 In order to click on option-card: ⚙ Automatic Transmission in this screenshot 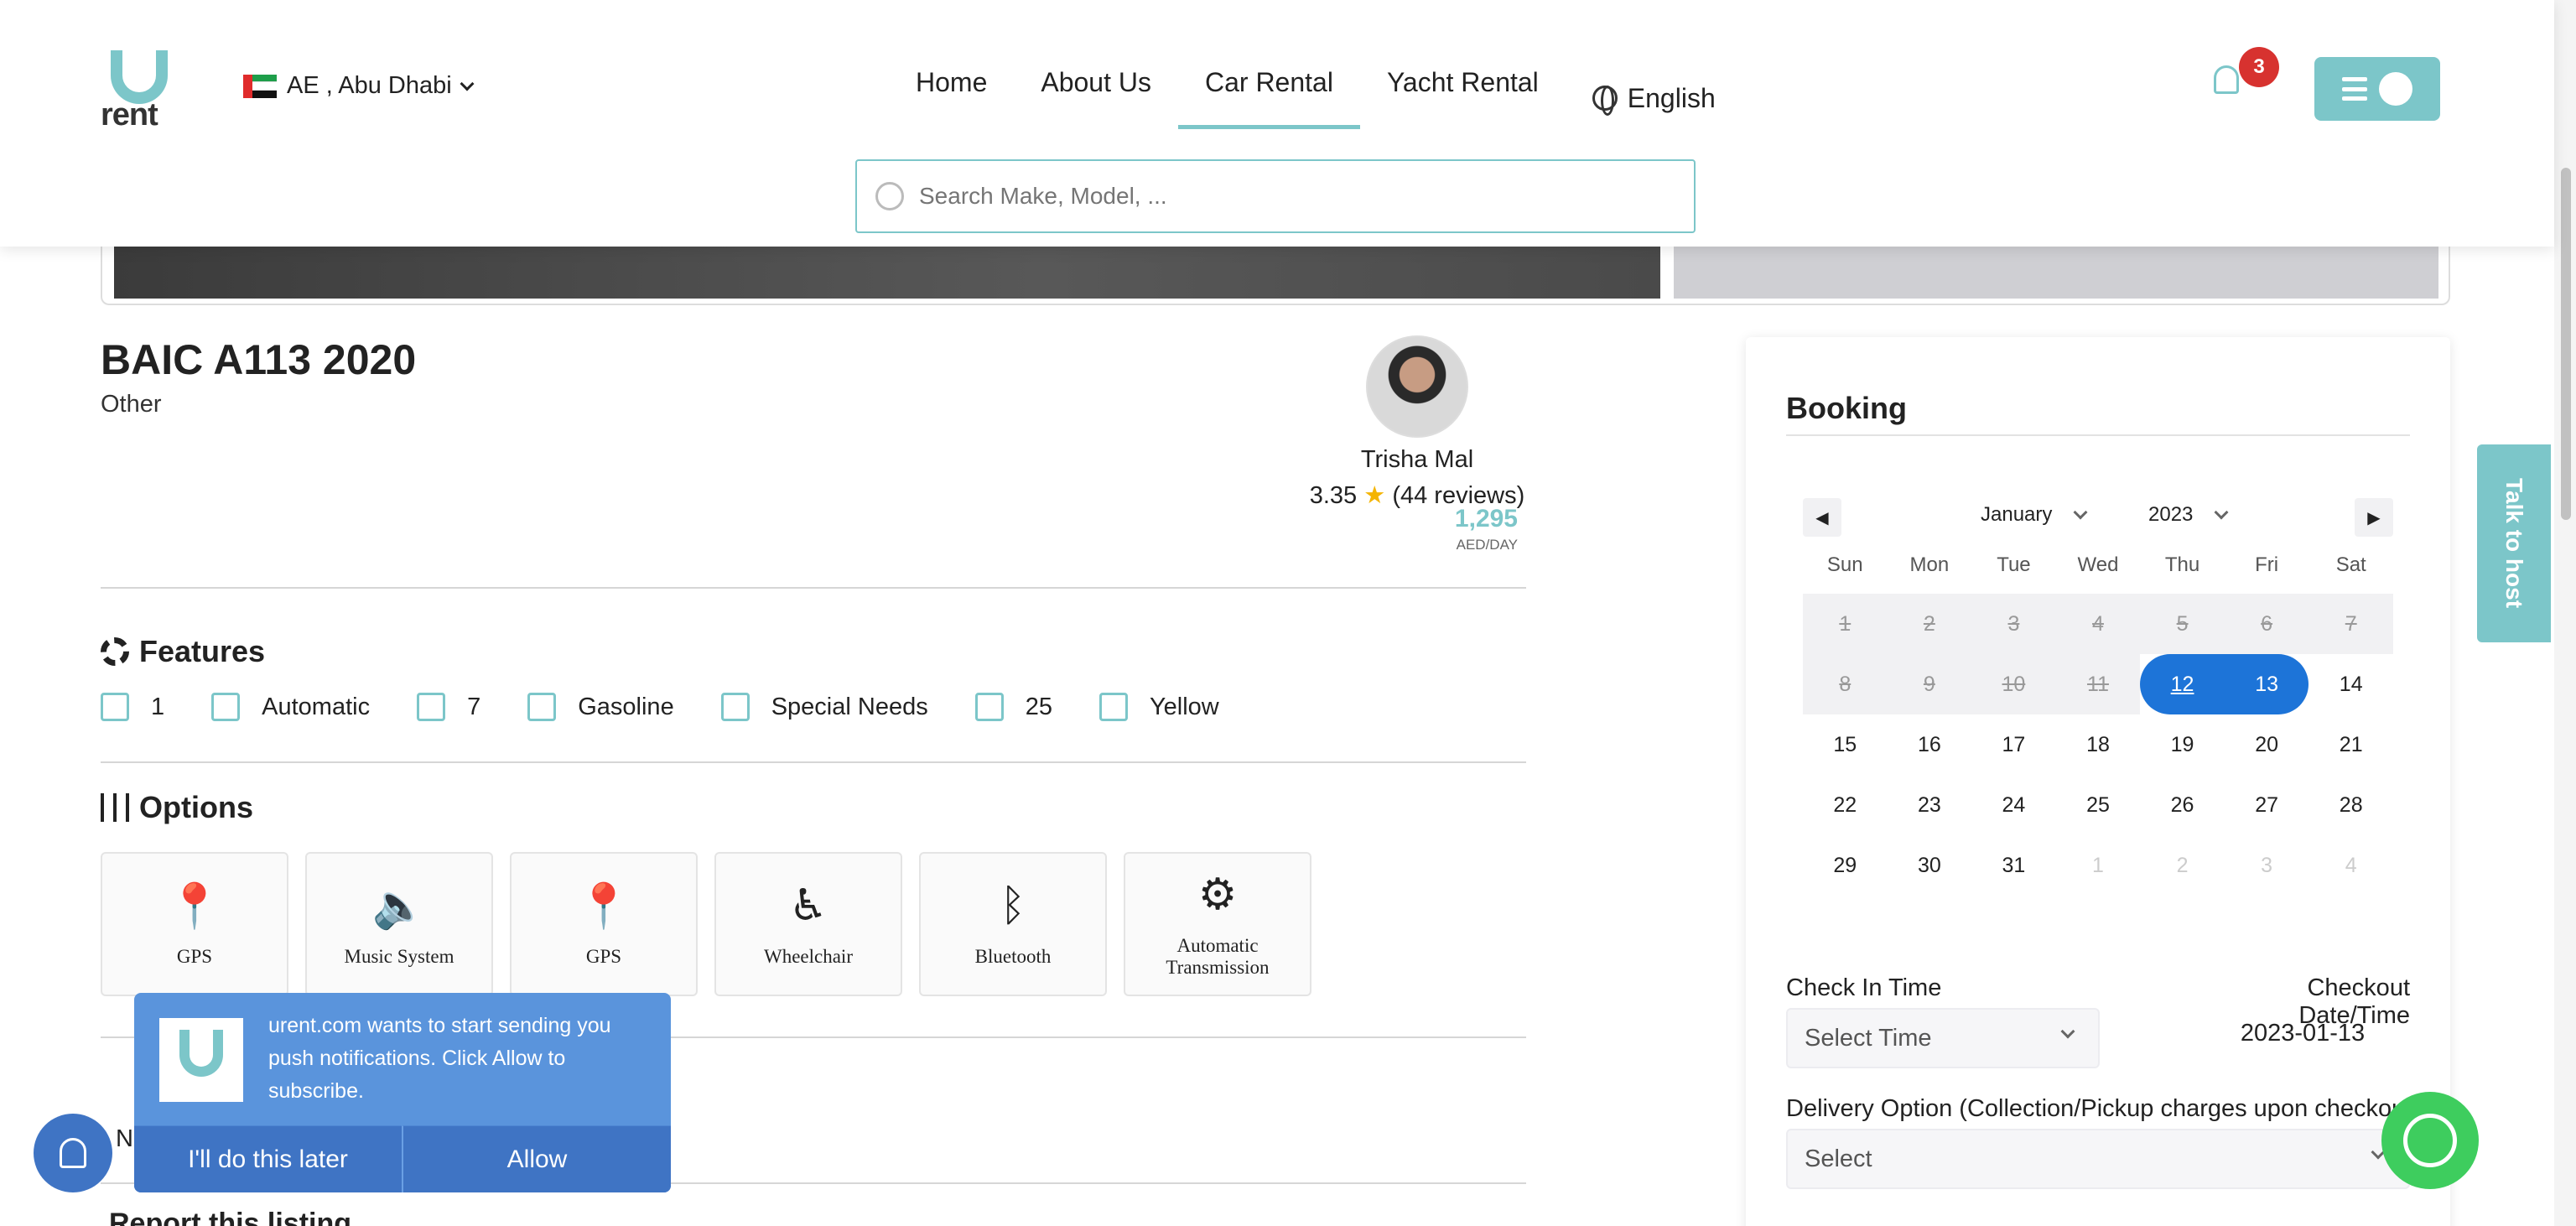, I will do `click(1217, 924)`.